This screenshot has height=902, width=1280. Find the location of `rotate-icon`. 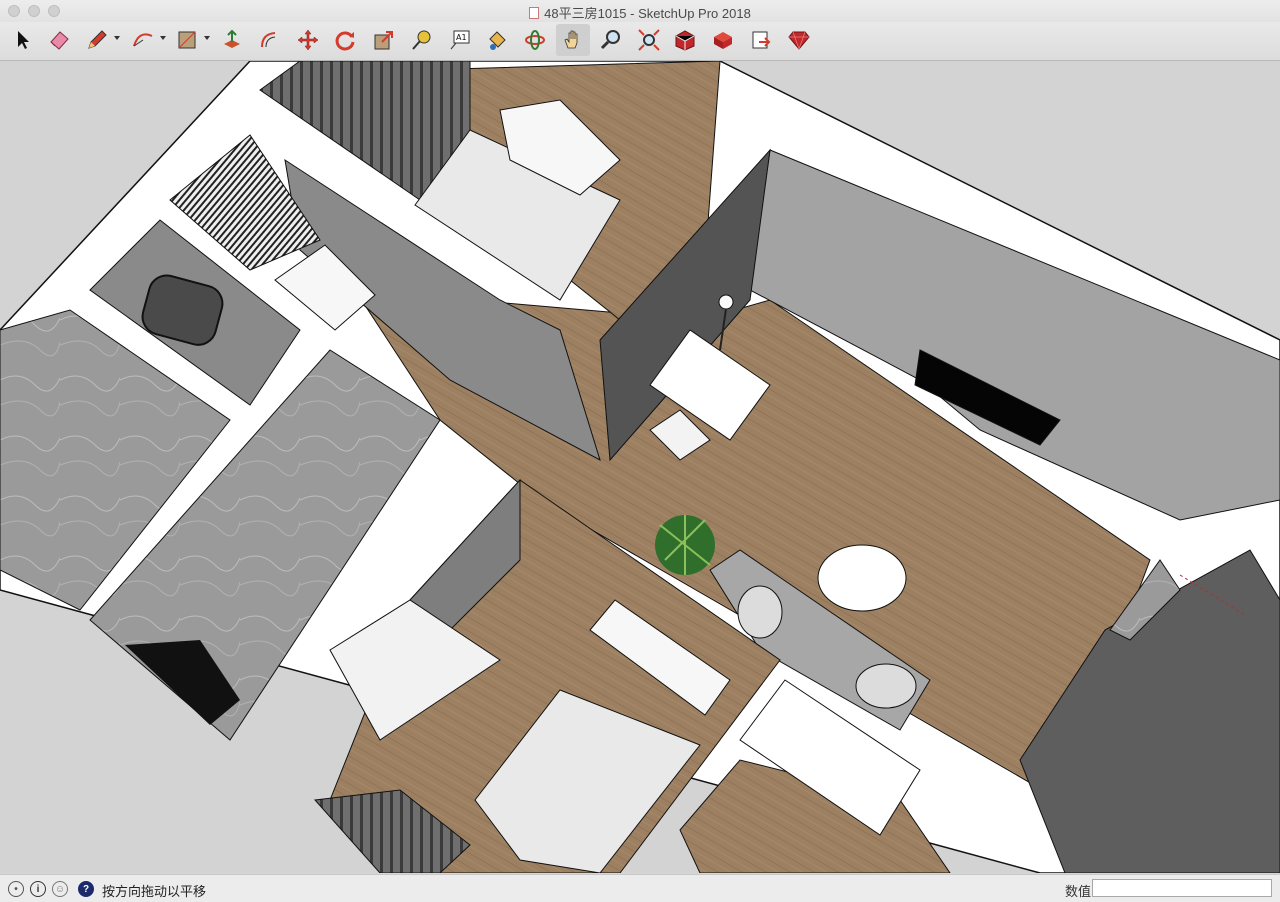

rotate-icon is located at coordinates (345, 41).